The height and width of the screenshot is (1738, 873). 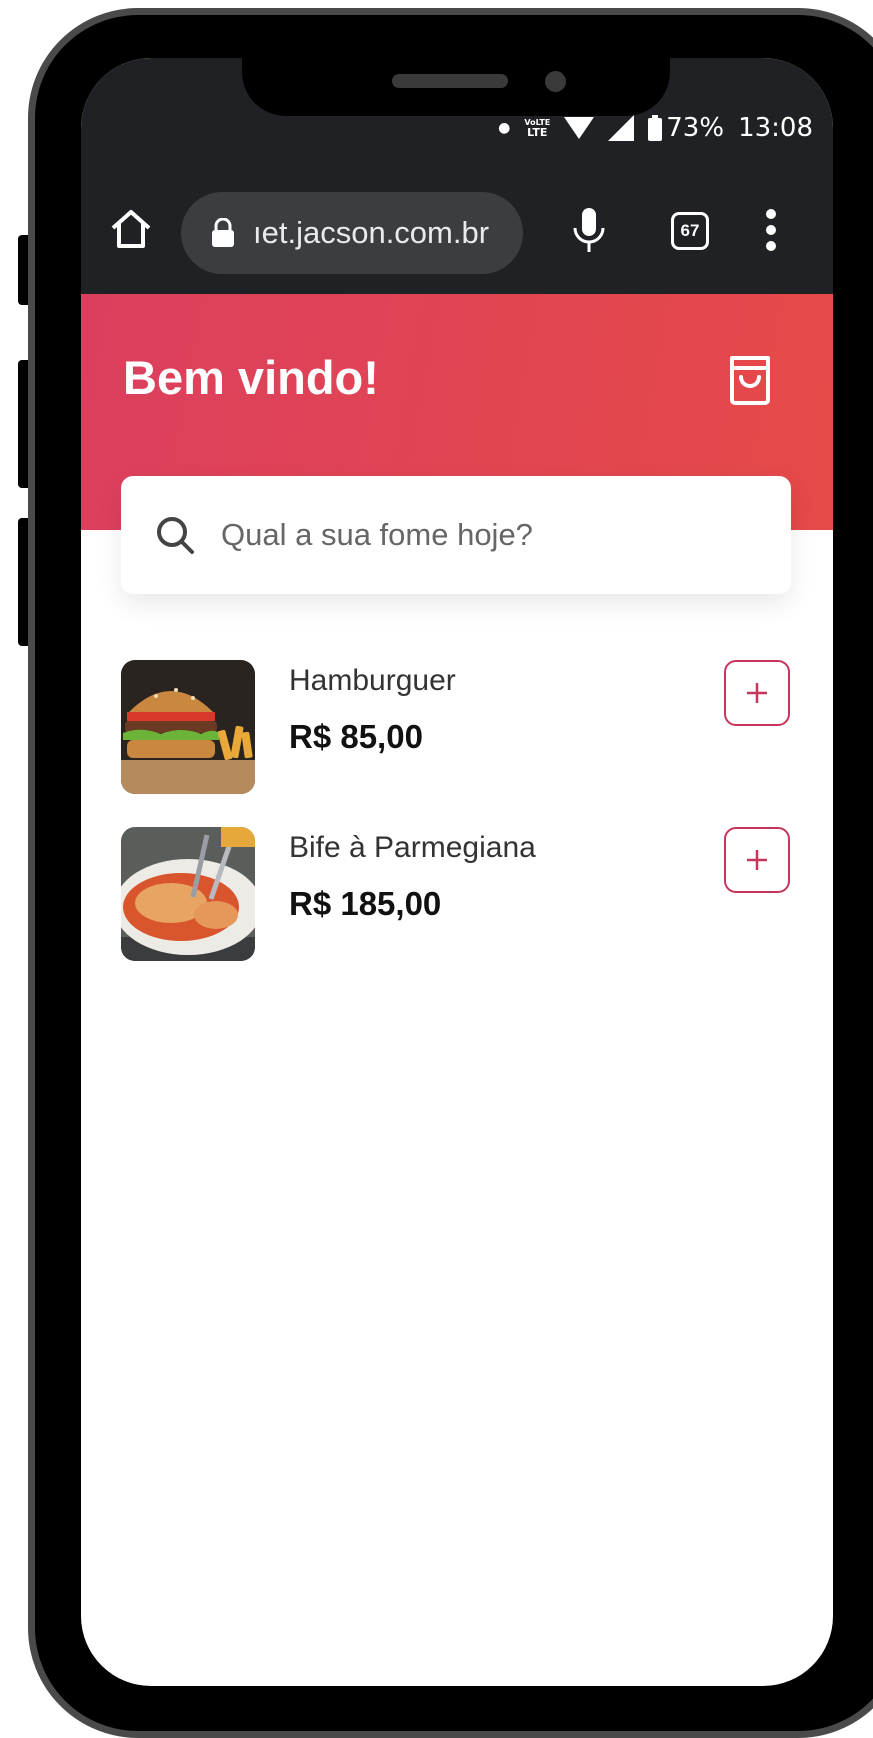 What do you see at coordinates (579, 128) in the screenshot?
I see `wifi-icon` at bounding box center [579, 128].